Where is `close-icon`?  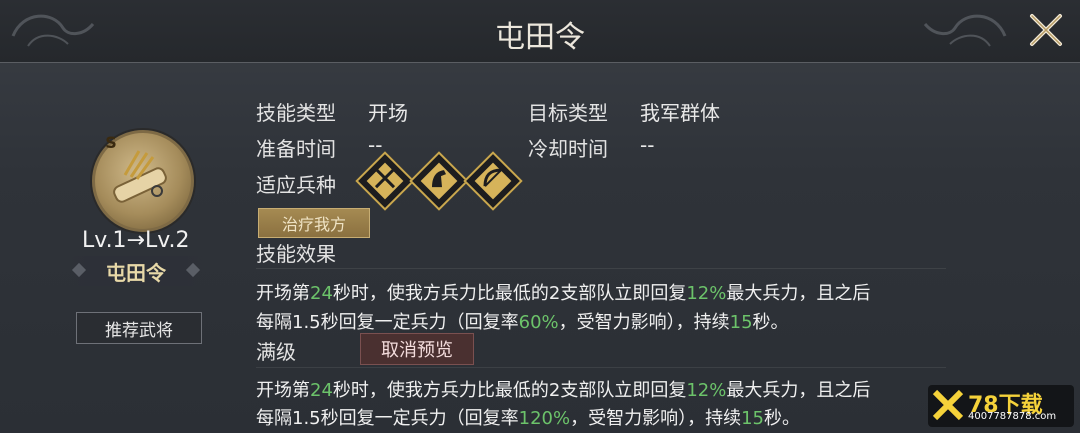 close-icon is located at coordinates (1046, 30).